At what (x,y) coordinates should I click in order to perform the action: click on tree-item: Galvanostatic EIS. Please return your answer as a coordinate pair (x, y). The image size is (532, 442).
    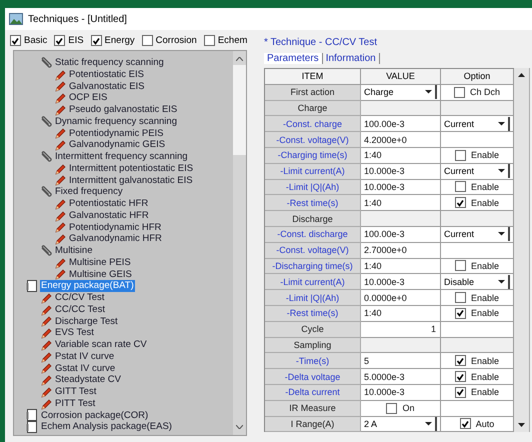
    Looking at the image, I should click on (107, 86).